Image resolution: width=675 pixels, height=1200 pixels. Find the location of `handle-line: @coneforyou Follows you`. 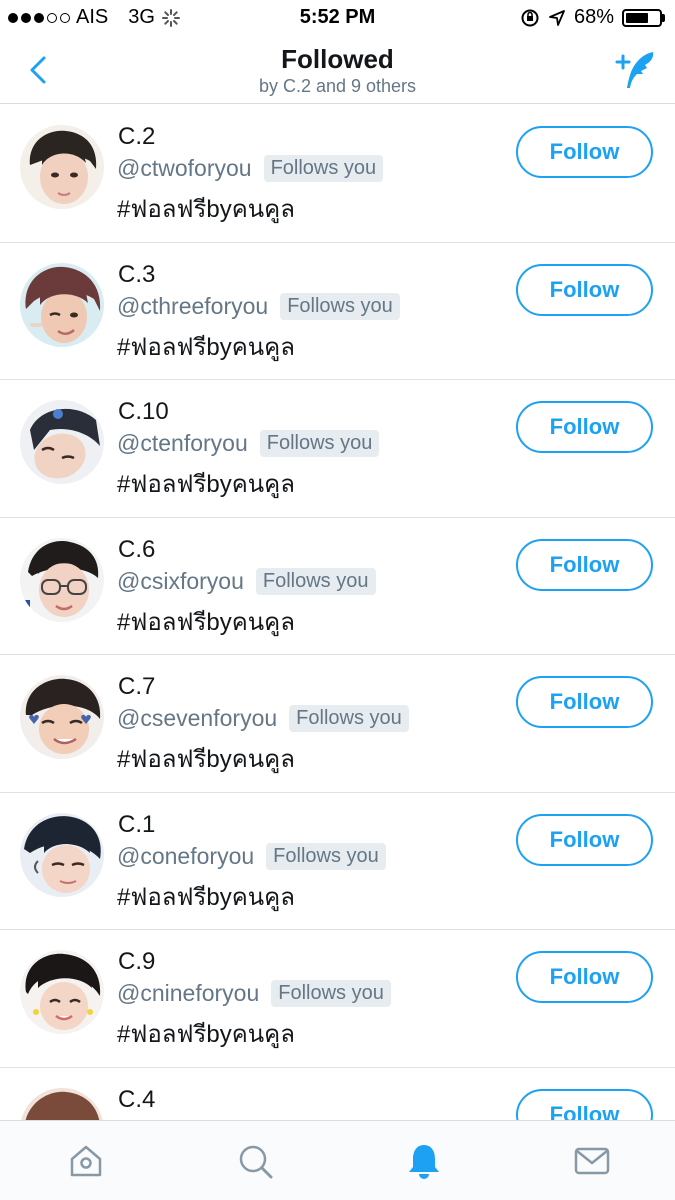

handle-line: @coneforyou Follows you is located at coordinates (251, 856).